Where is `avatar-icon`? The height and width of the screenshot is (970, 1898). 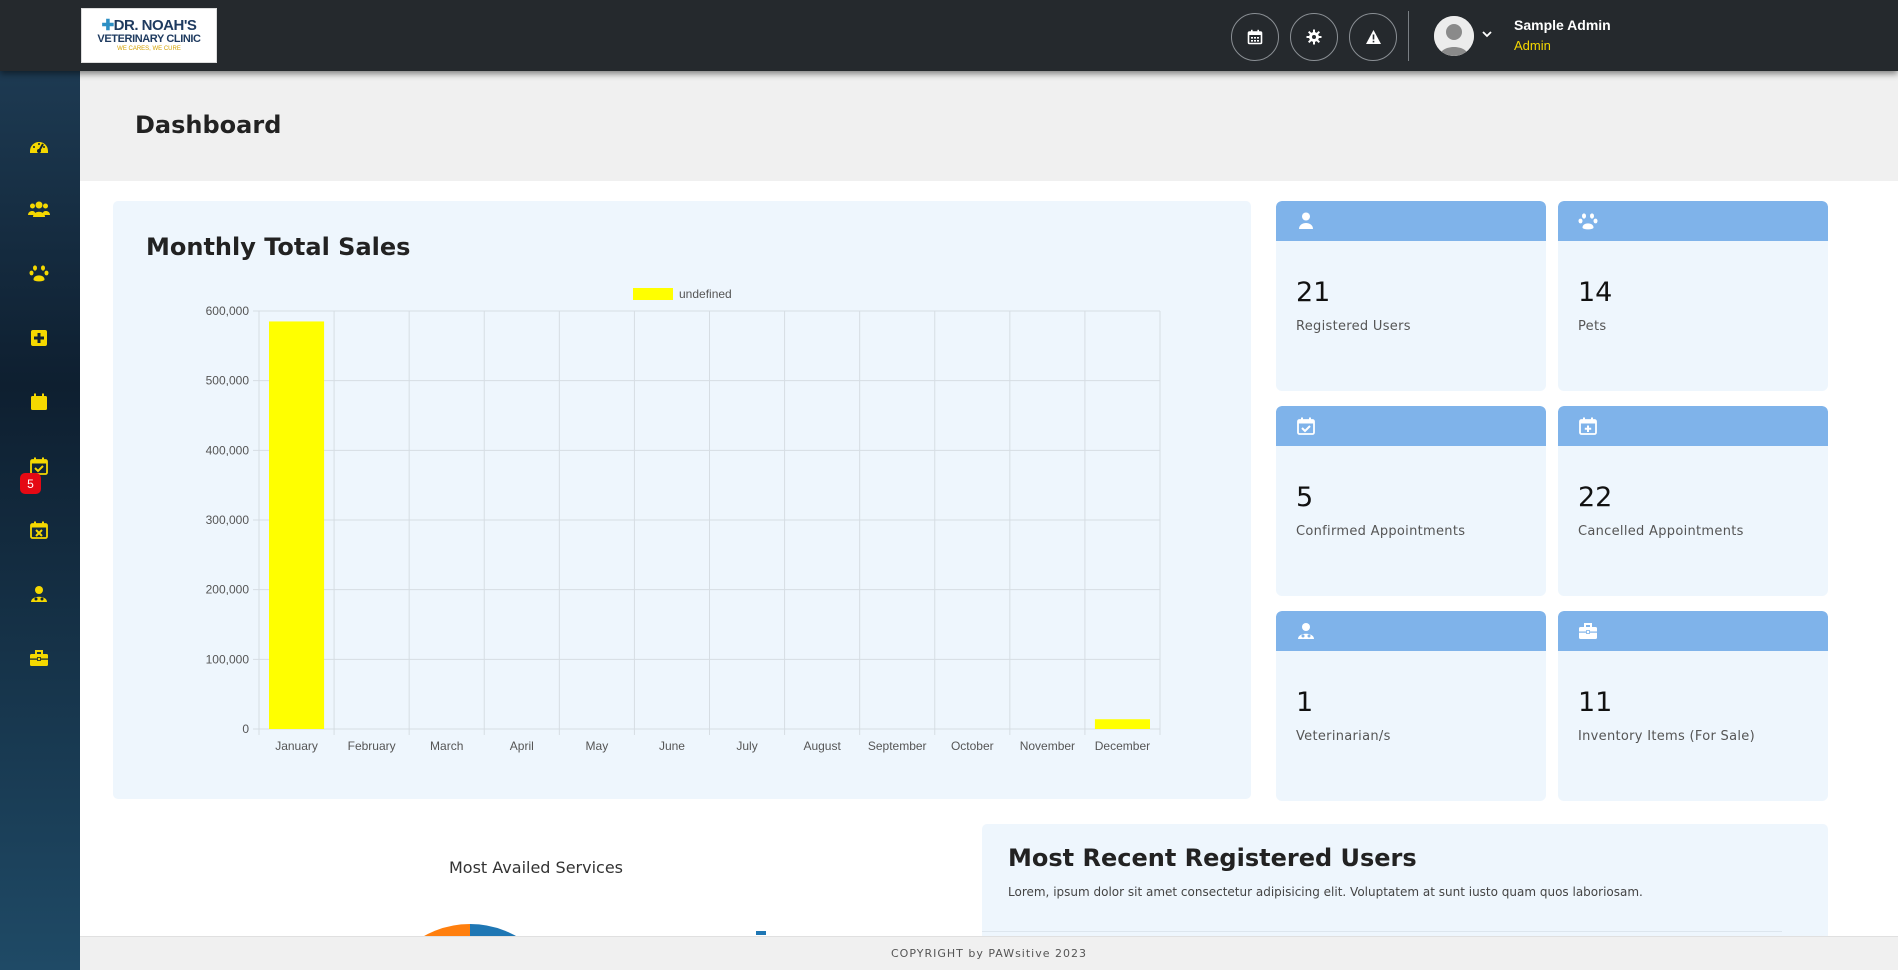
avatar-icon is located at coordinates (1454, 36).